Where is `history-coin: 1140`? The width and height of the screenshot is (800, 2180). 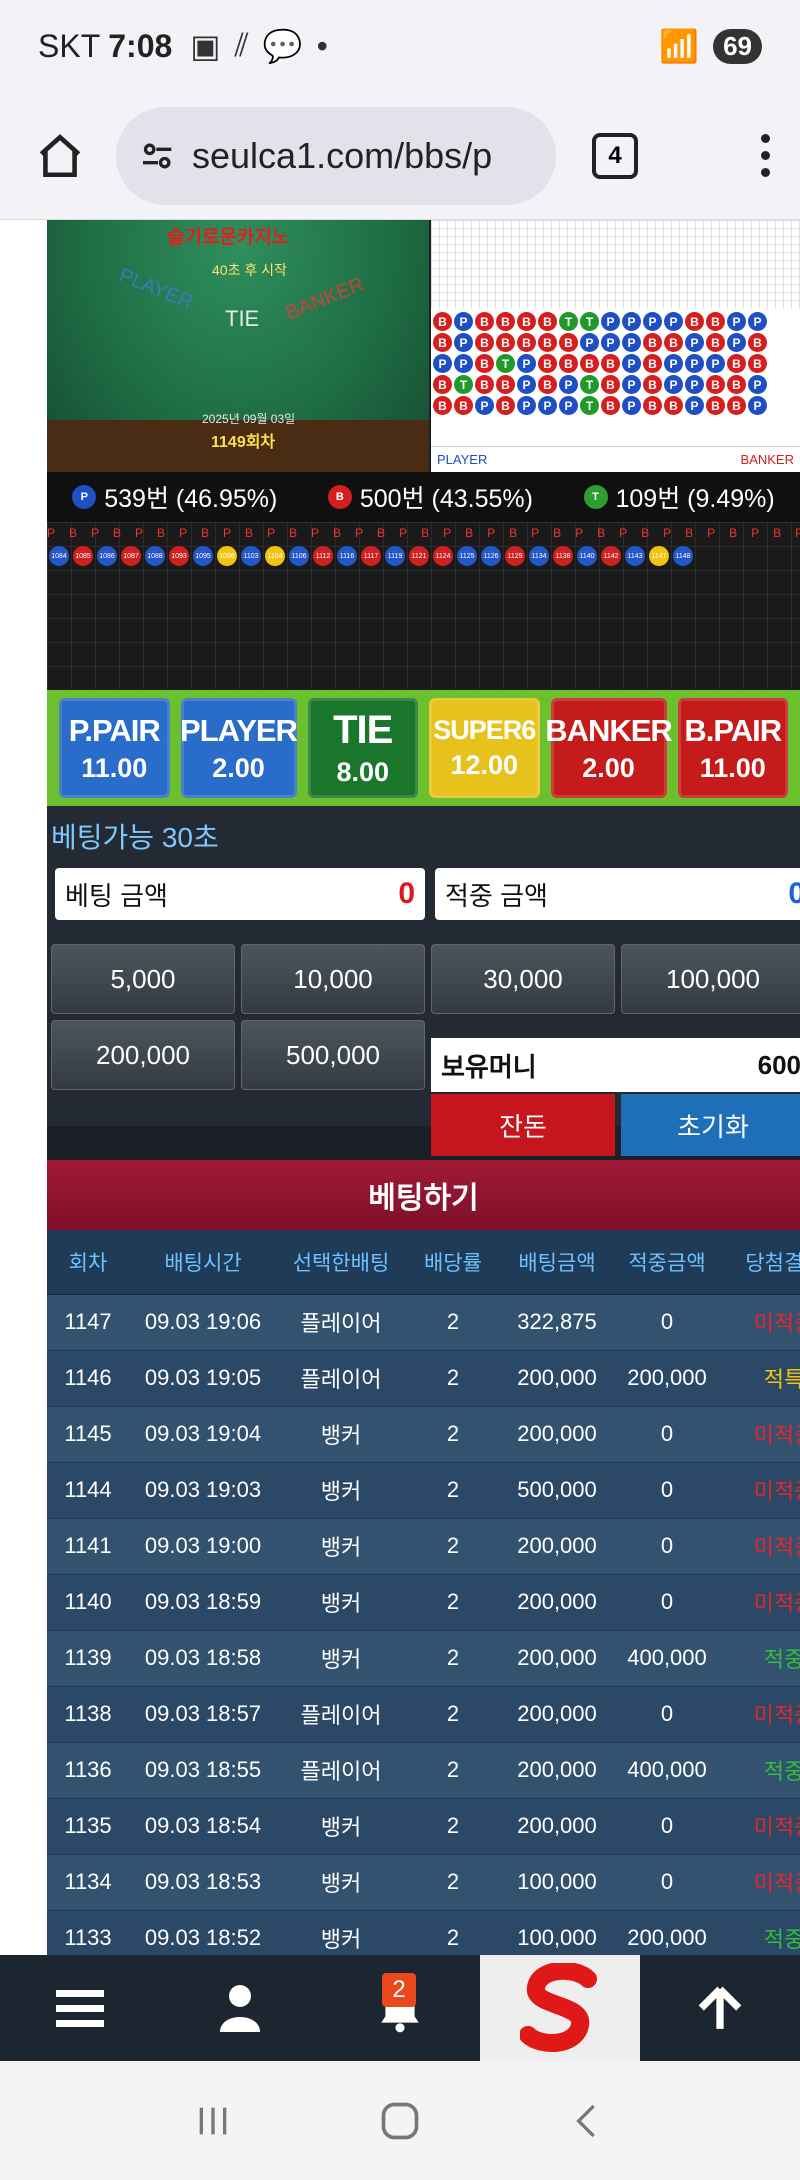 history-coin: 1140 is located at coordinates (587, 556).